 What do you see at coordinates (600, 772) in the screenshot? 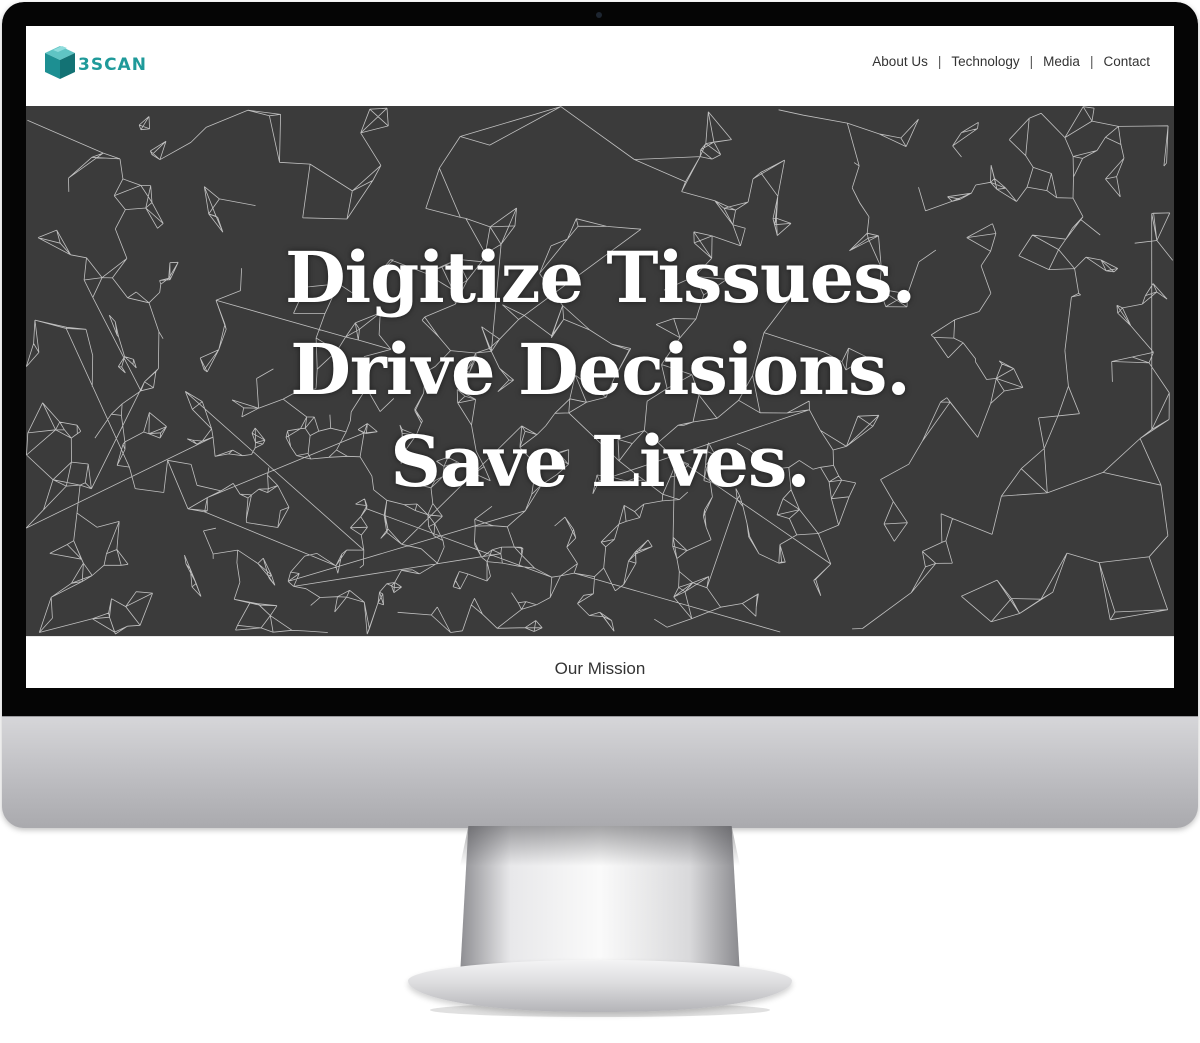
I see `monitor-chin` at bounding box center [600, 772].